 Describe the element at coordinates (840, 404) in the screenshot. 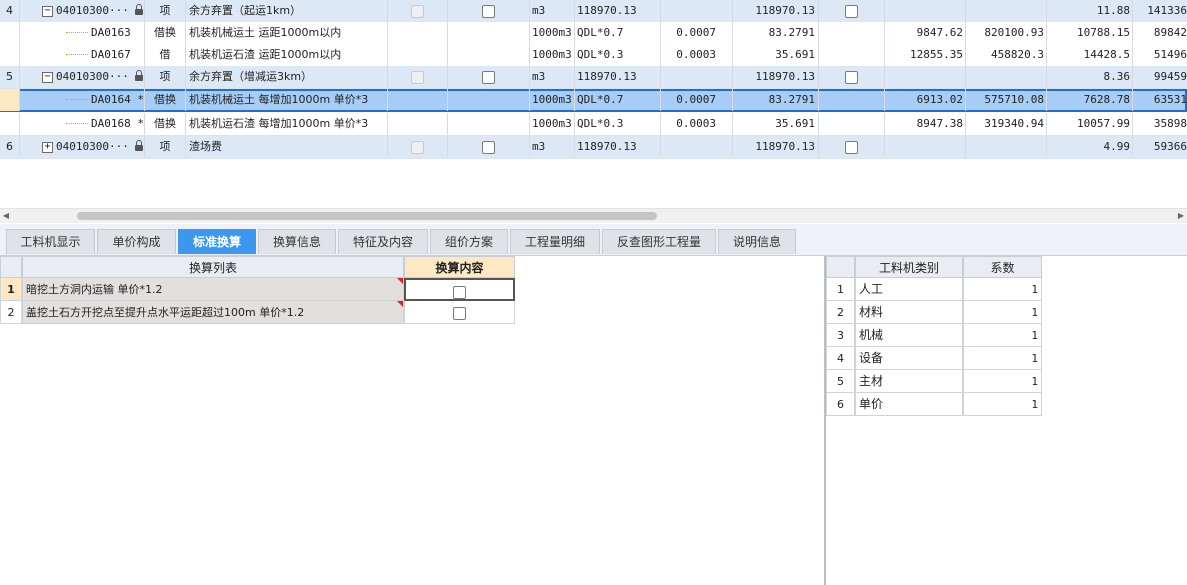

I see `row-number: 6` at that location.